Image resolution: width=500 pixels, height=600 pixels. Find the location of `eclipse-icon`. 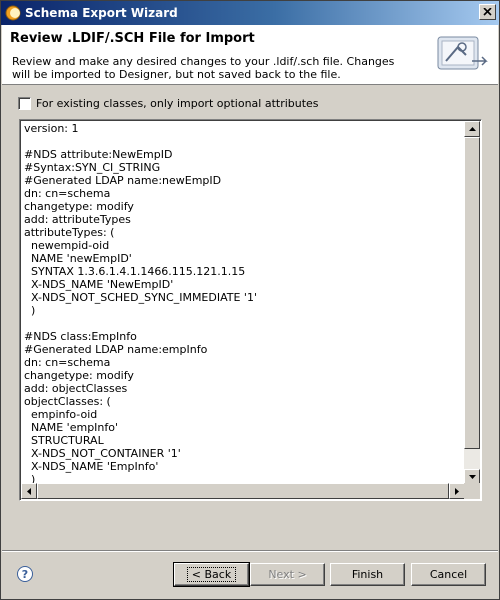

eclipse-icon is located at coordinates (13, 13).